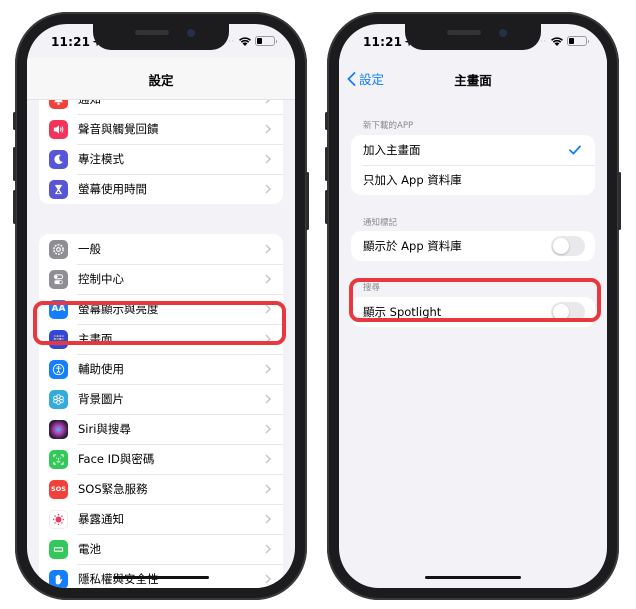 This screenshot has width=636, height=609. What do you see at coordinates (101, 369) in the screenshot?
I see `item-label: 輔助使用` at bounding box center [101, 369].